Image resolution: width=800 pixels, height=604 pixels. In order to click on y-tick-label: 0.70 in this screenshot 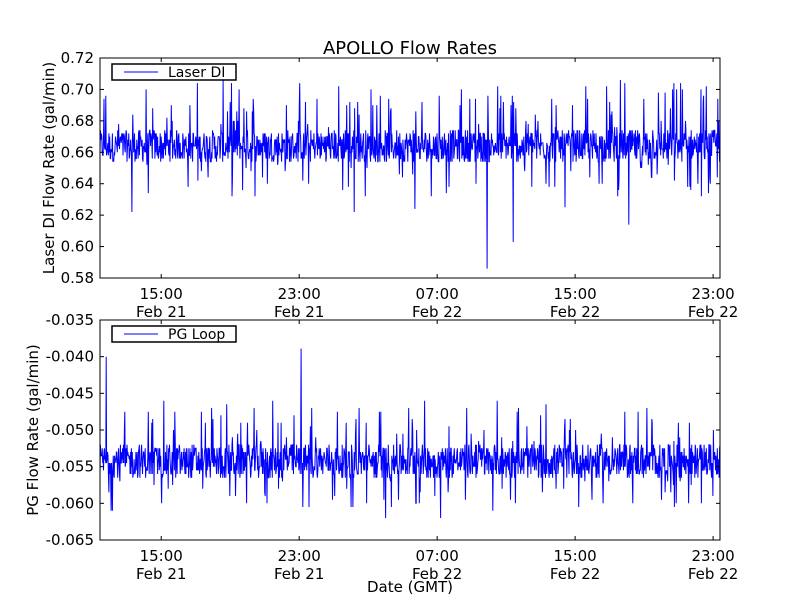, I will do `click(77, 89)`.